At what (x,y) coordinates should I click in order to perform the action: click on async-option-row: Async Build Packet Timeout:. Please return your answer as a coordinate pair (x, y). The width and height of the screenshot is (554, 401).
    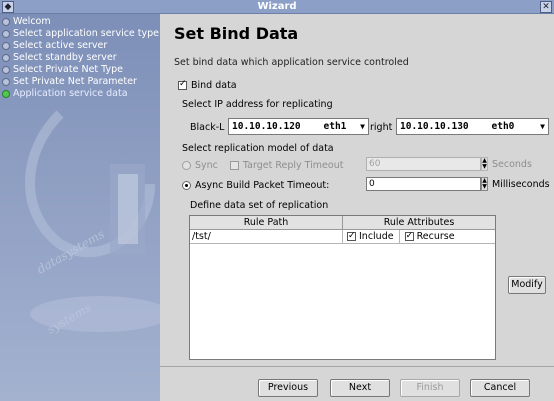
    Looking at the image, I should click on (255, 185).